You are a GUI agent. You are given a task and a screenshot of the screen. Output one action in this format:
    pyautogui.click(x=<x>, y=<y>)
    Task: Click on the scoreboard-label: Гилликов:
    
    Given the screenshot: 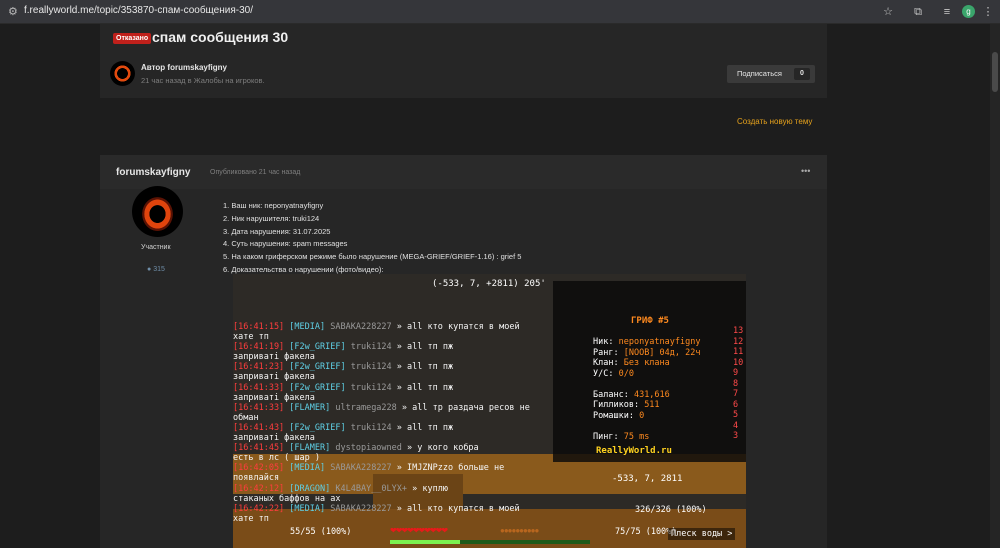 What is the action you would take?
    pyautogui.click(x=619, y=405)
    